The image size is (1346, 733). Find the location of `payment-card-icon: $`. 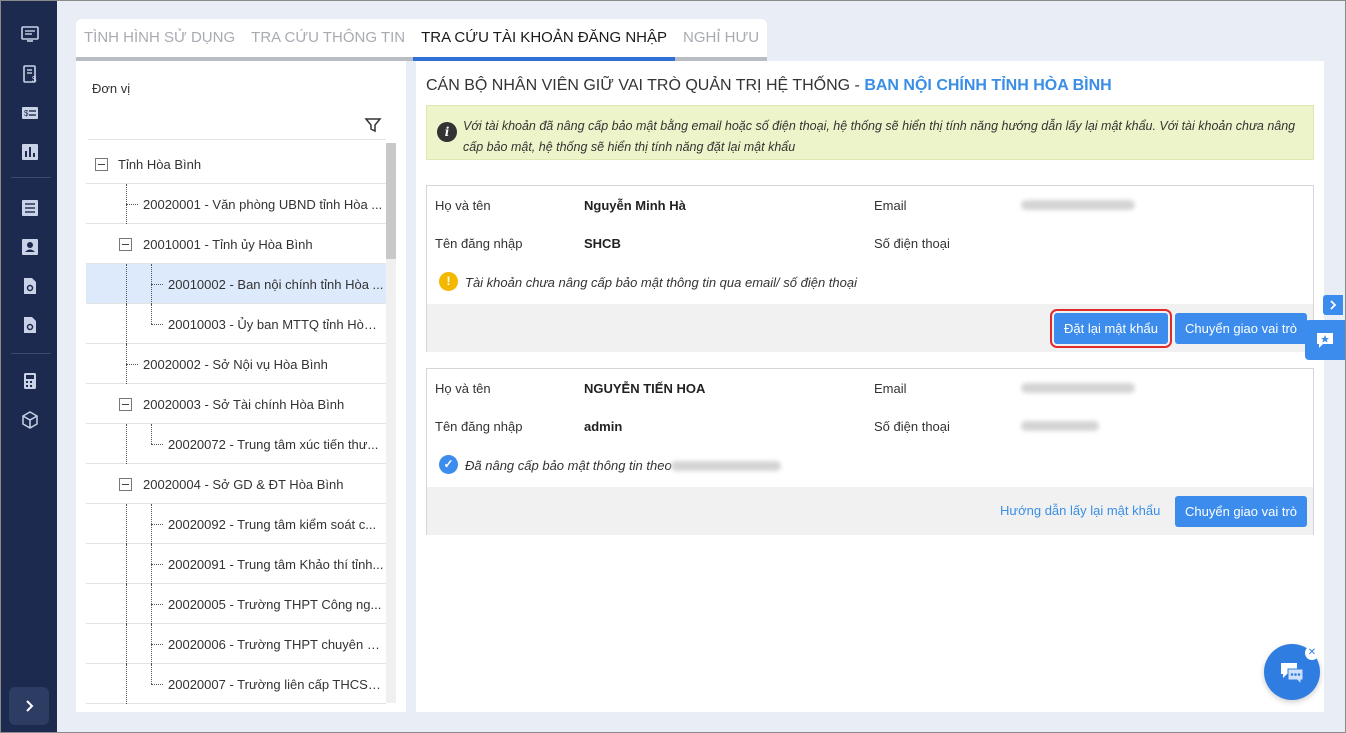

payment-card-icon: $ is located at coordinates (30, 113).